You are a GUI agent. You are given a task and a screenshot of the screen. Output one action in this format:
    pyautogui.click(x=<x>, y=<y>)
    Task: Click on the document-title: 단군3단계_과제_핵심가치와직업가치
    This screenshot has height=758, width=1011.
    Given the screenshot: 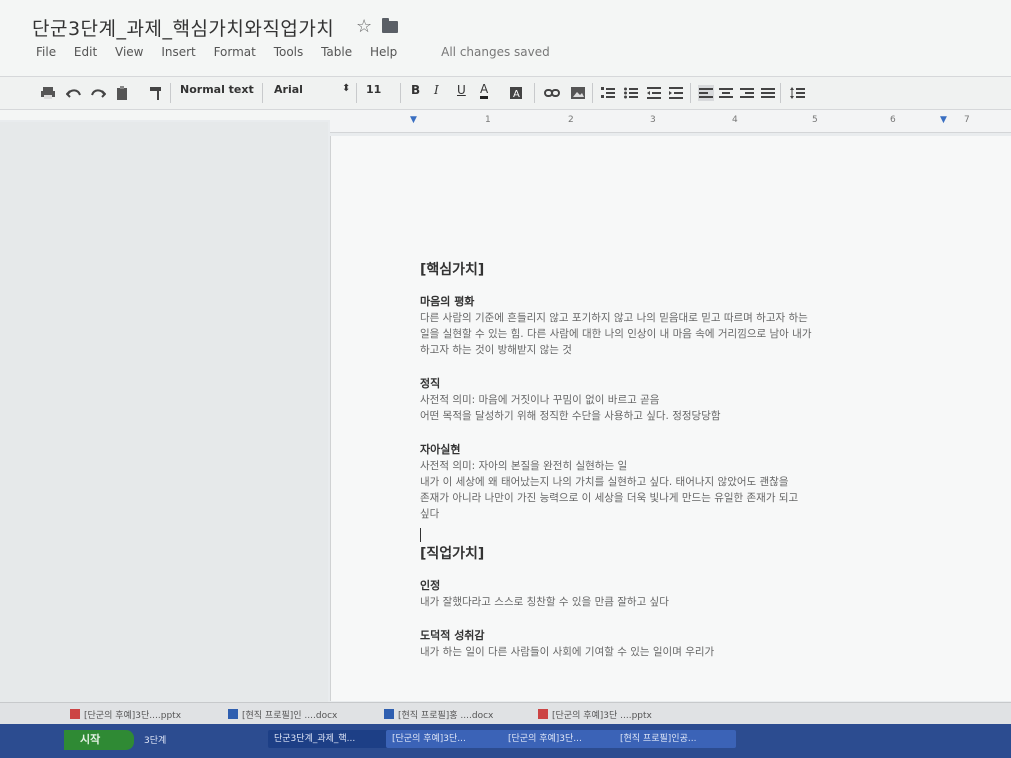 What is the action you would take?
    pyautogui.click(x=183, y=27)
    